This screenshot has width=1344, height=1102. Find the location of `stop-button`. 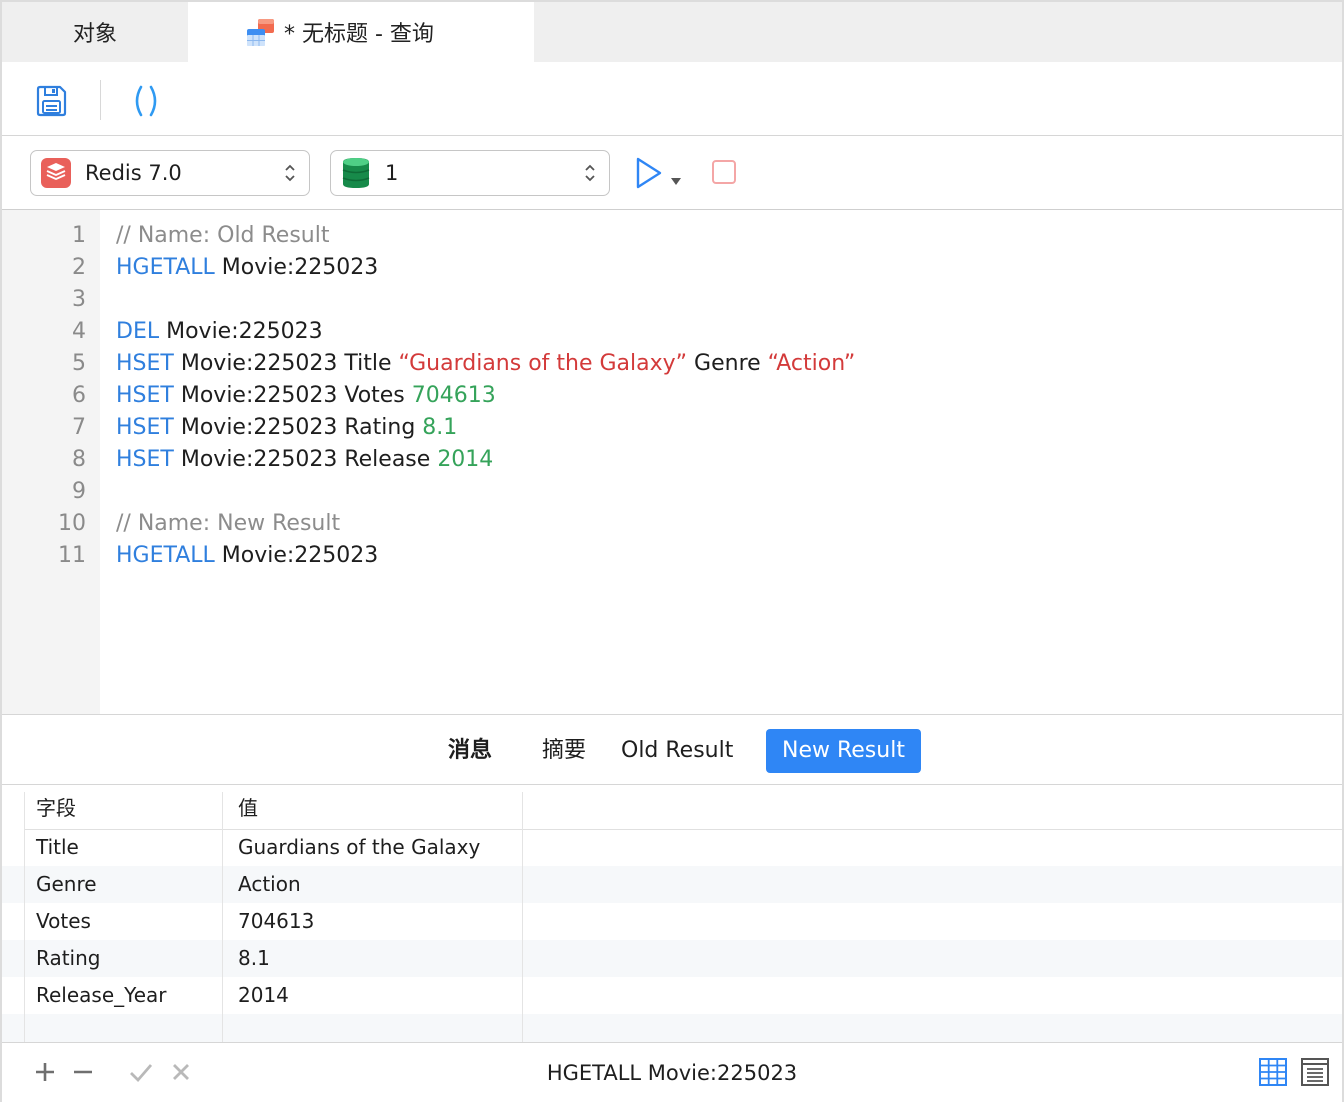

stop-button is located at coordinates (724, 172).